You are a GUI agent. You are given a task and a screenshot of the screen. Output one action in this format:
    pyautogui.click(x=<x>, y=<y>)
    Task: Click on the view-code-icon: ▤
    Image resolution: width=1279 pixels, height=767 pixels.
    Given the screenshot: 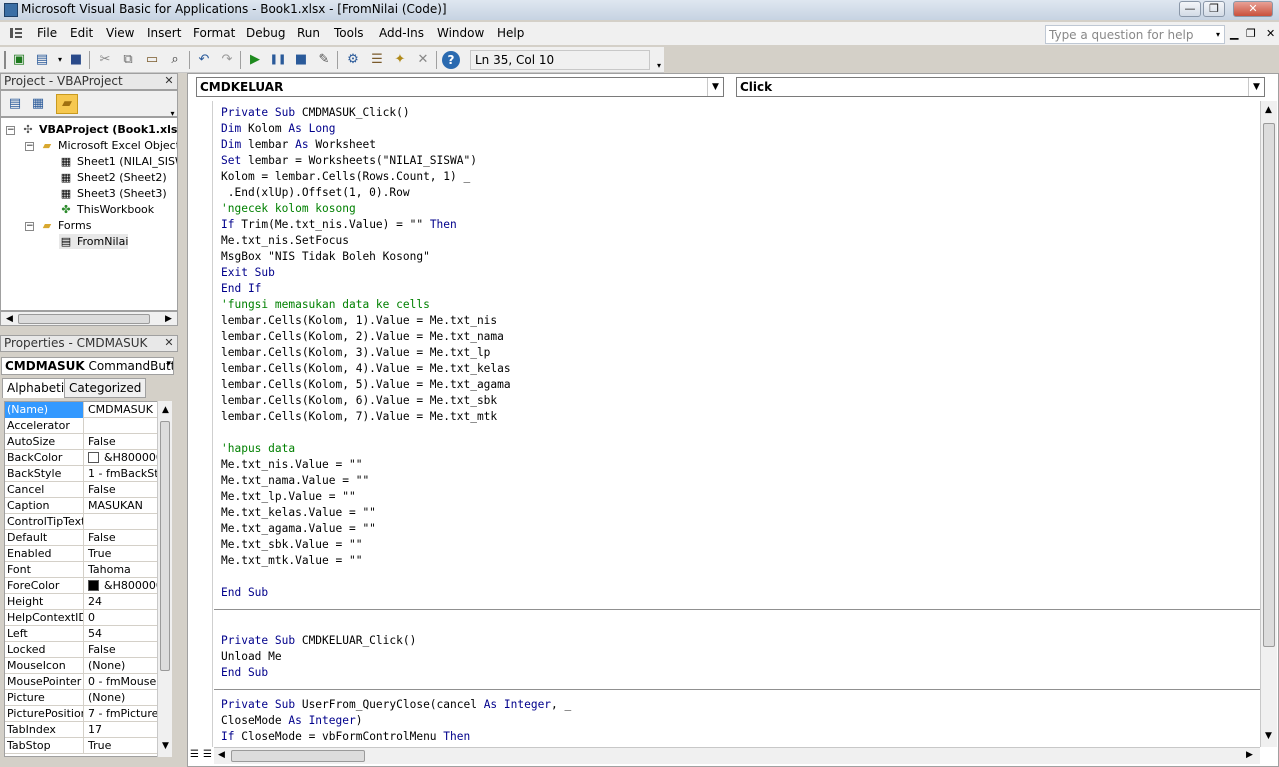 What is the action you would take?
    pyautogui.click(x=15, y=104)
    